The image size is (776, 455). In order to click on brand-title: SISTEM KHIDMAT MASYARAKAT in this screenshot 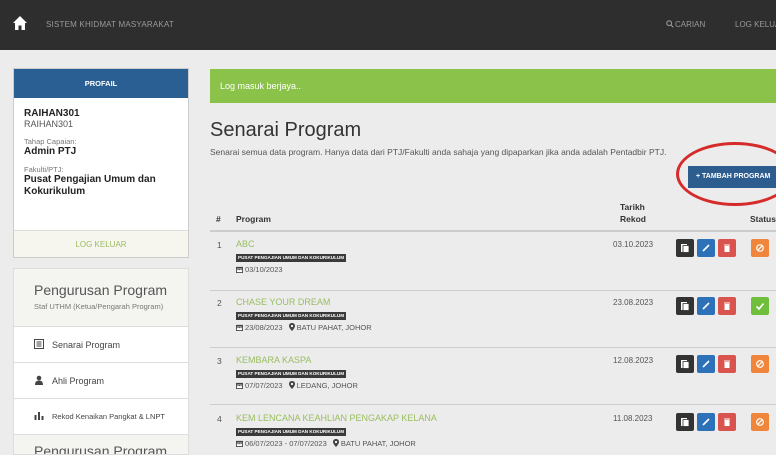, I will do `click(110, 24)`.